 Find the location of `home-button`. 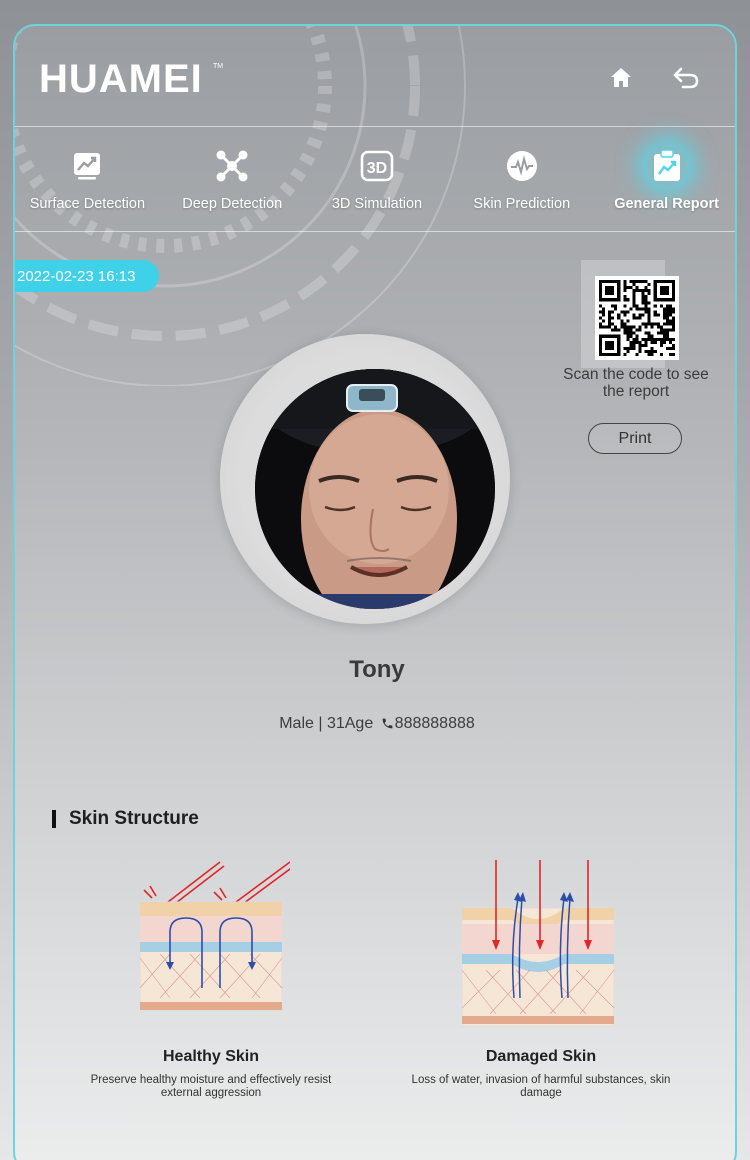

home-button is located at coordinates (621, 78).